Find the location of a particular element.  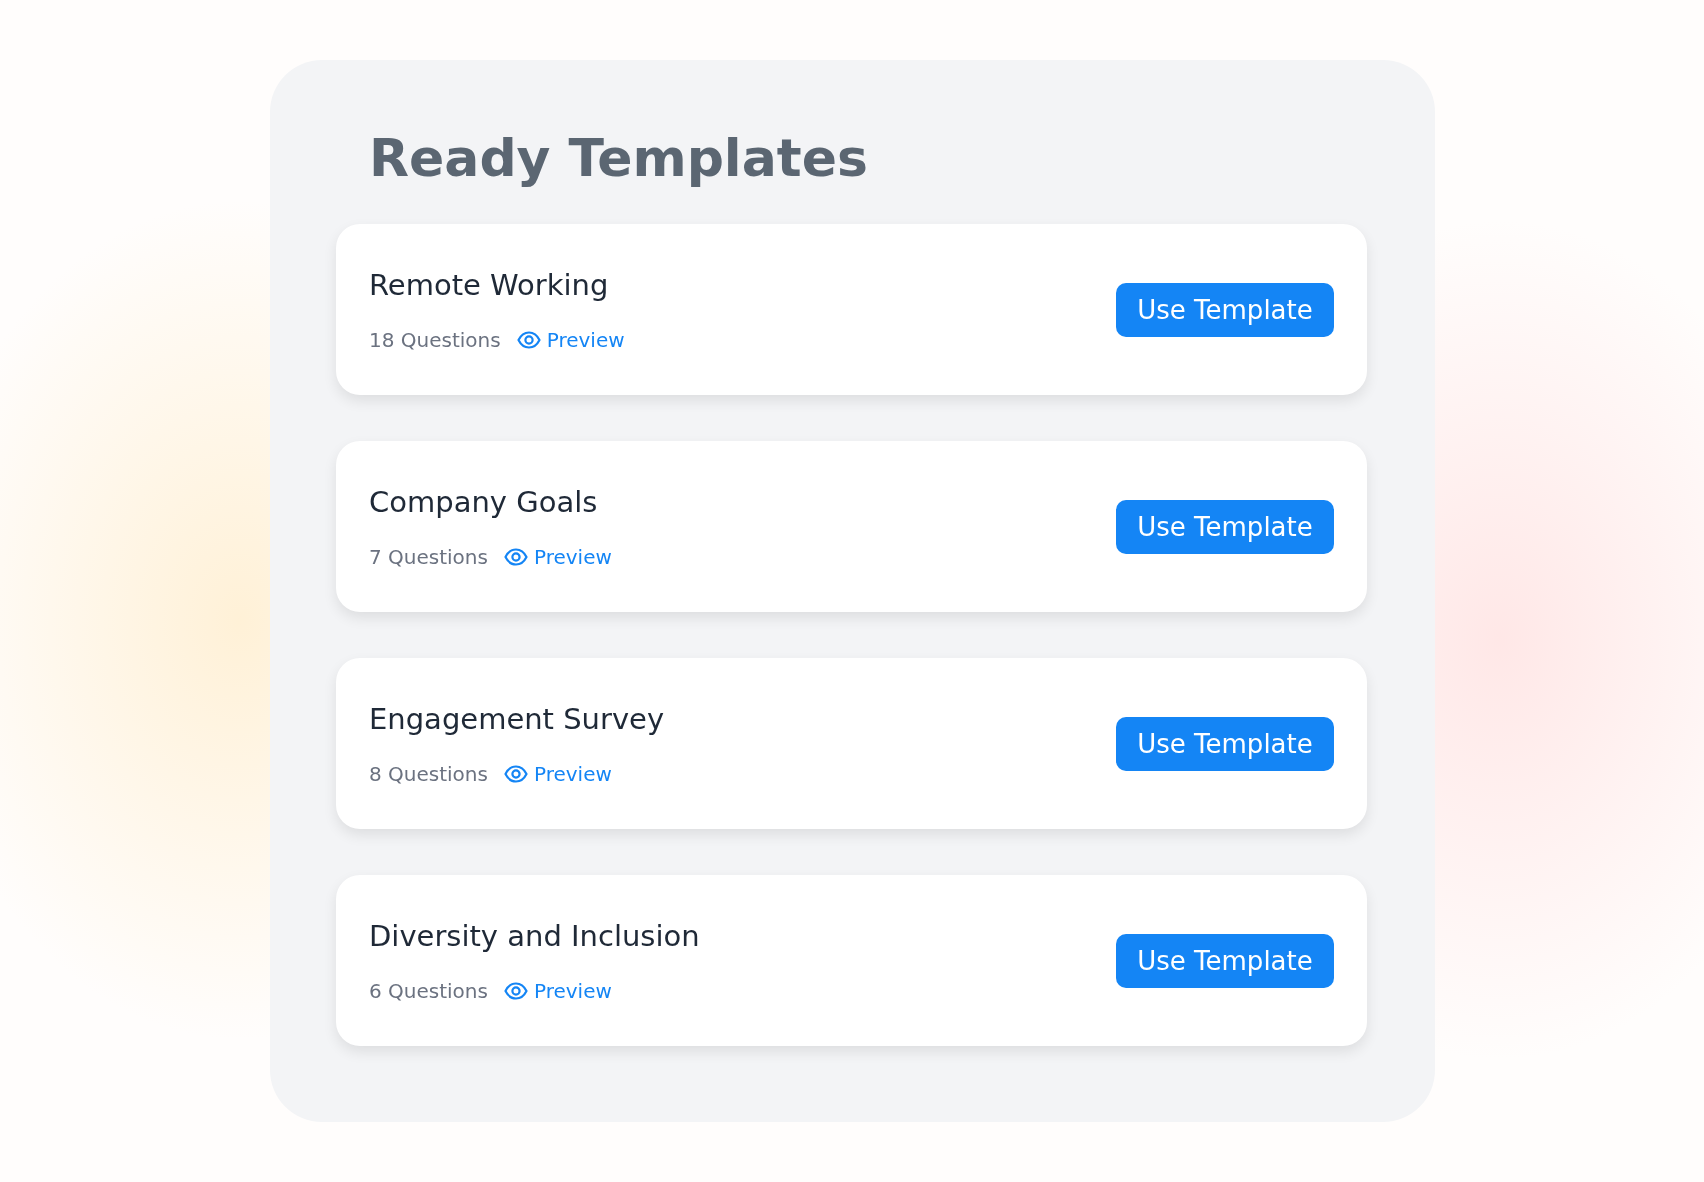

panel-title: Ready Templates is located at coordinates (619, 158).